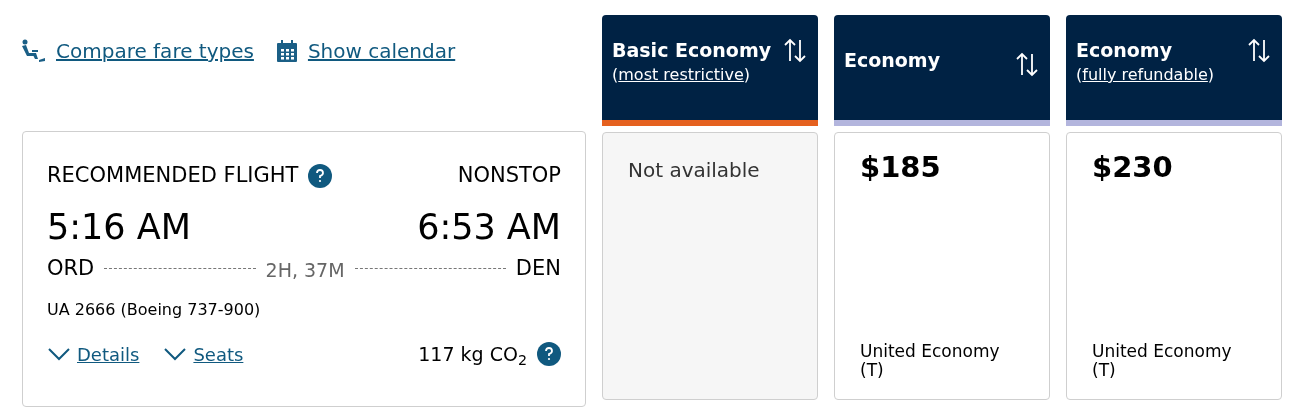  Describe the element at coordinates (33, 51) in the screenshot. I see `seat-icon` at that location.